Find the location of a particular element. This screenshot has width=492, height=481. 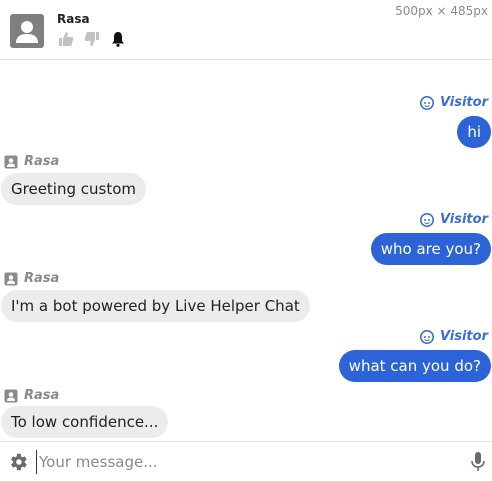

visitor-message-bubble: hi is located at coordinates (474, 132).